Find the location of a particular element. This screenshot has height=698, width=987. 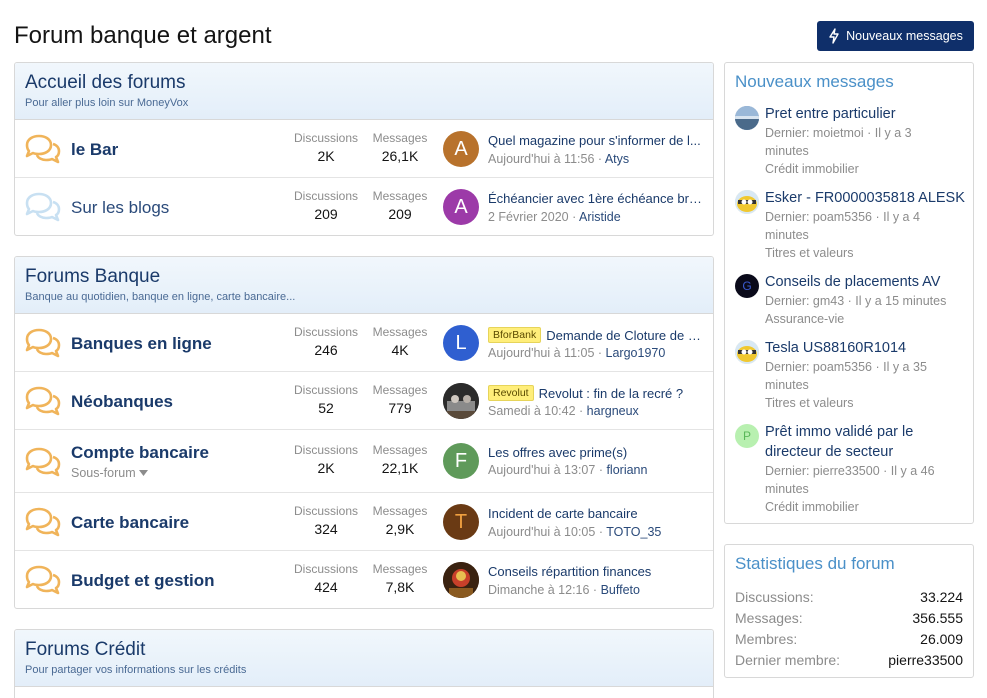

last-post-user: Atys is located at coordinates (617, 159).